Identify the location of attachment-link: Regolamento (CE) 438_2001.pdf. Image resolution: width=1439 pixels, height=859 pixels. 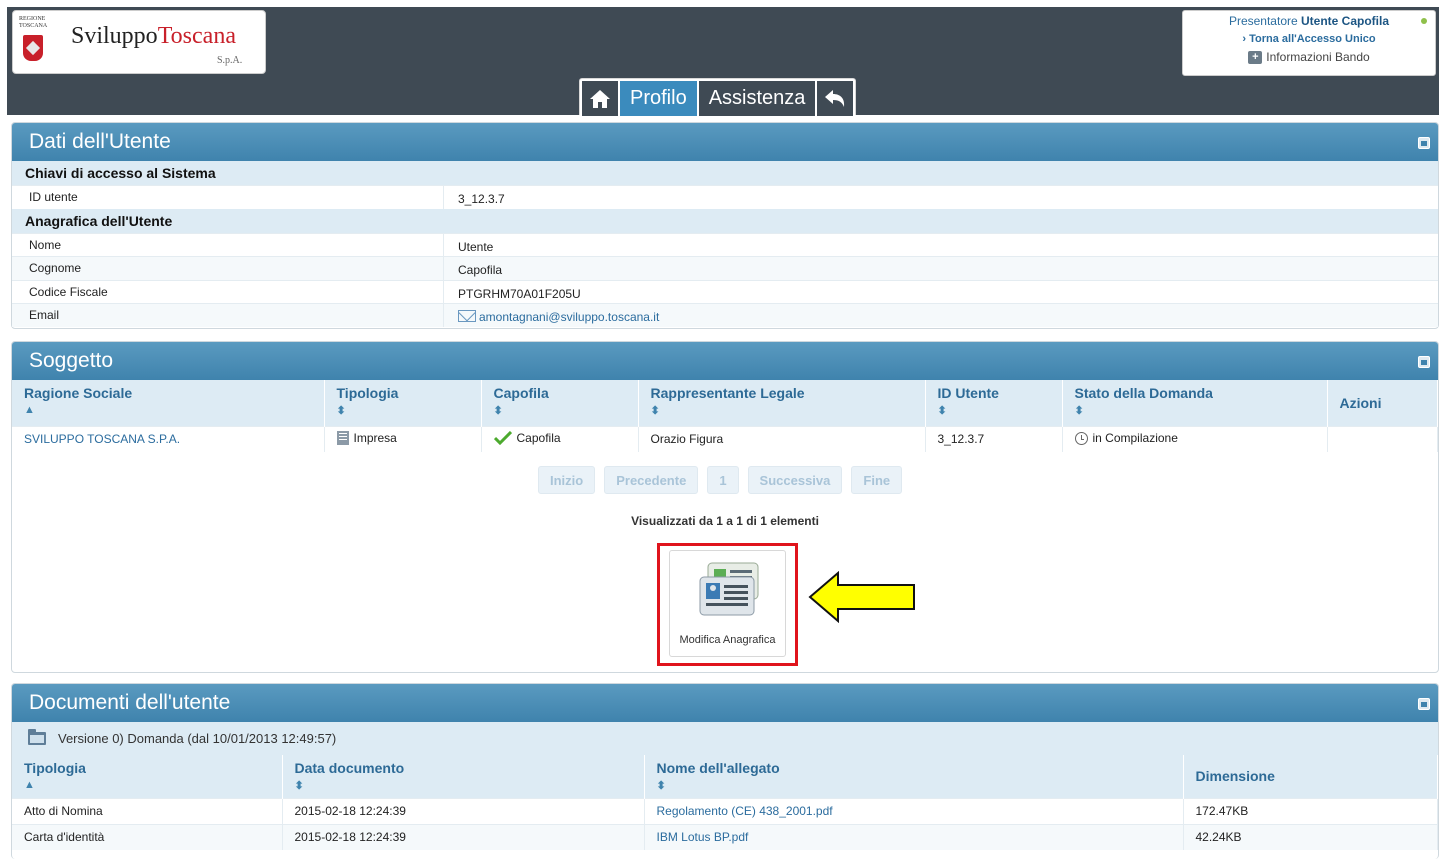
(914, 810).